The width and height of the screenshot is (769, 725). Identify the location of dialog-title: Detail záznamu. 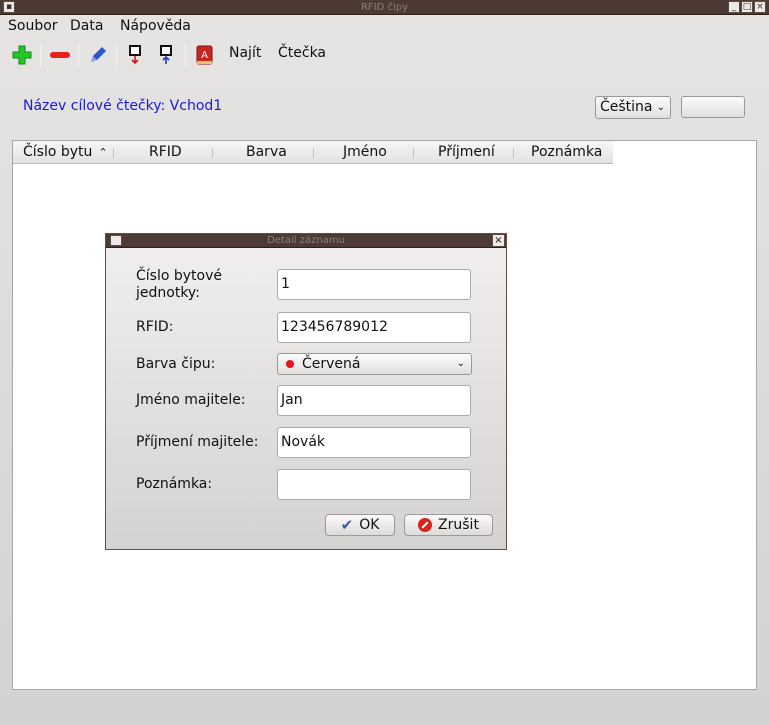
(306, 240).